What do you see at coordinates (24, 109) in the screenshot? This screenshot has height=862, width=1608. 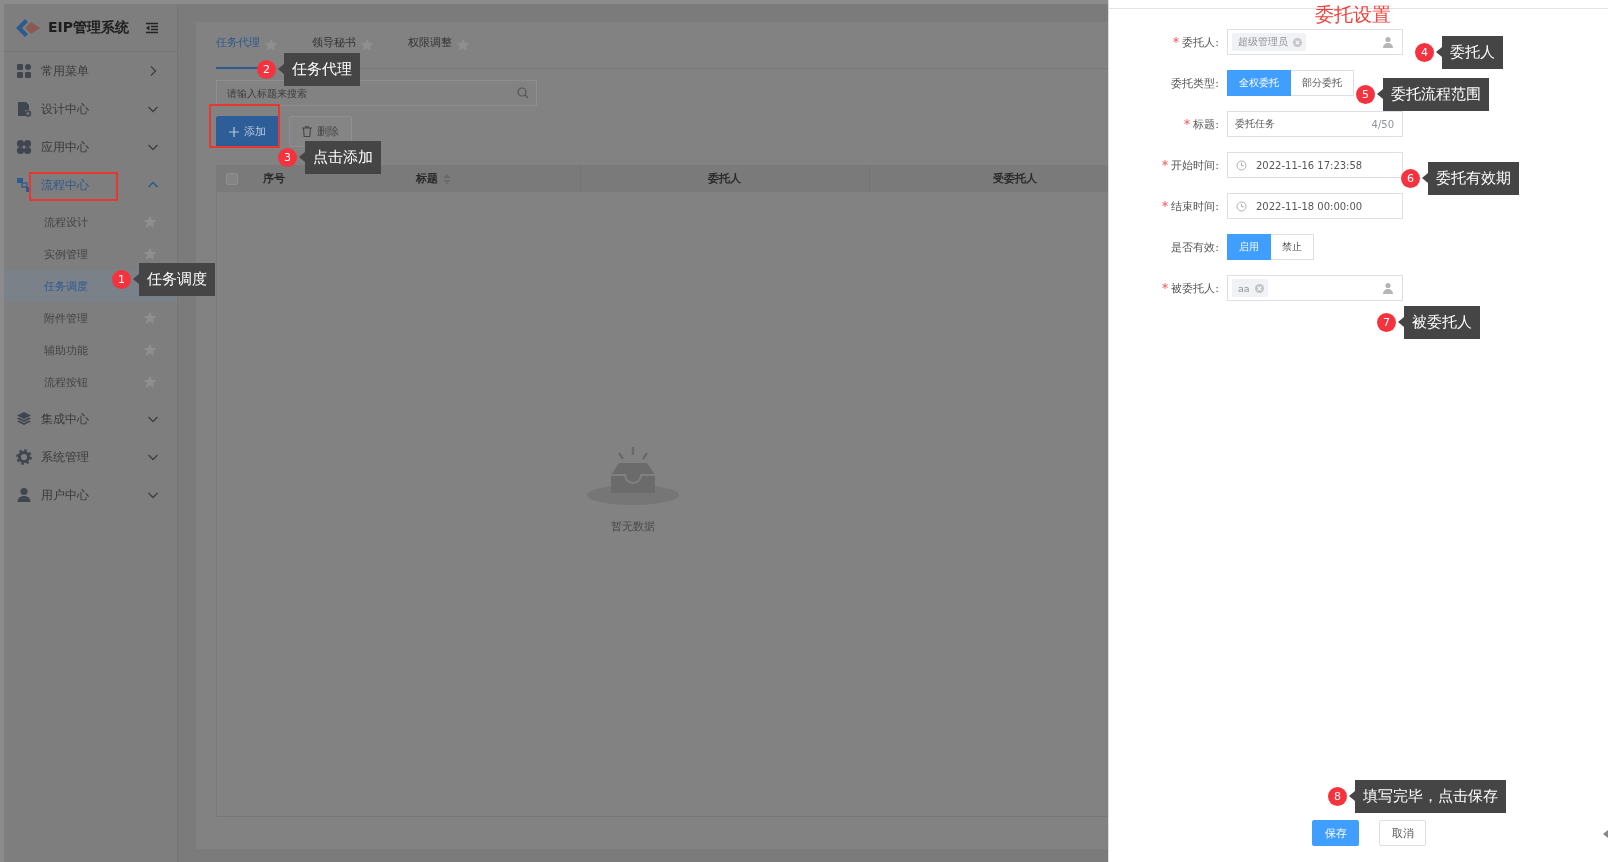 I see `document-plus-icon` at bounding box center [24, 109].